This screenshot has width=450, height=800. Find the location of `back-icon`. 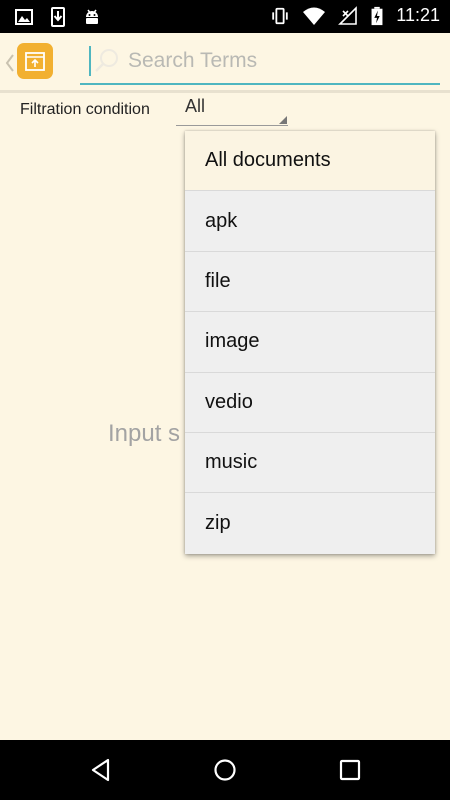

back-icon is located at coordinates (101, 770).